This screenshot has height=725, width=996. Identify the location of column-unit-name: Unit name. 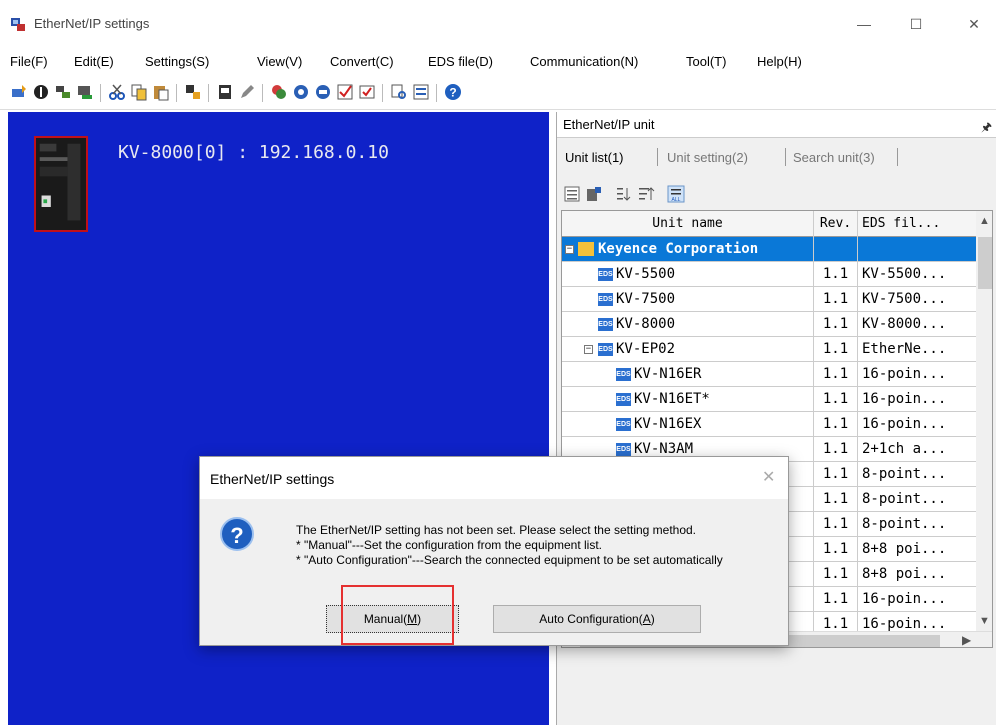
(688, 224).